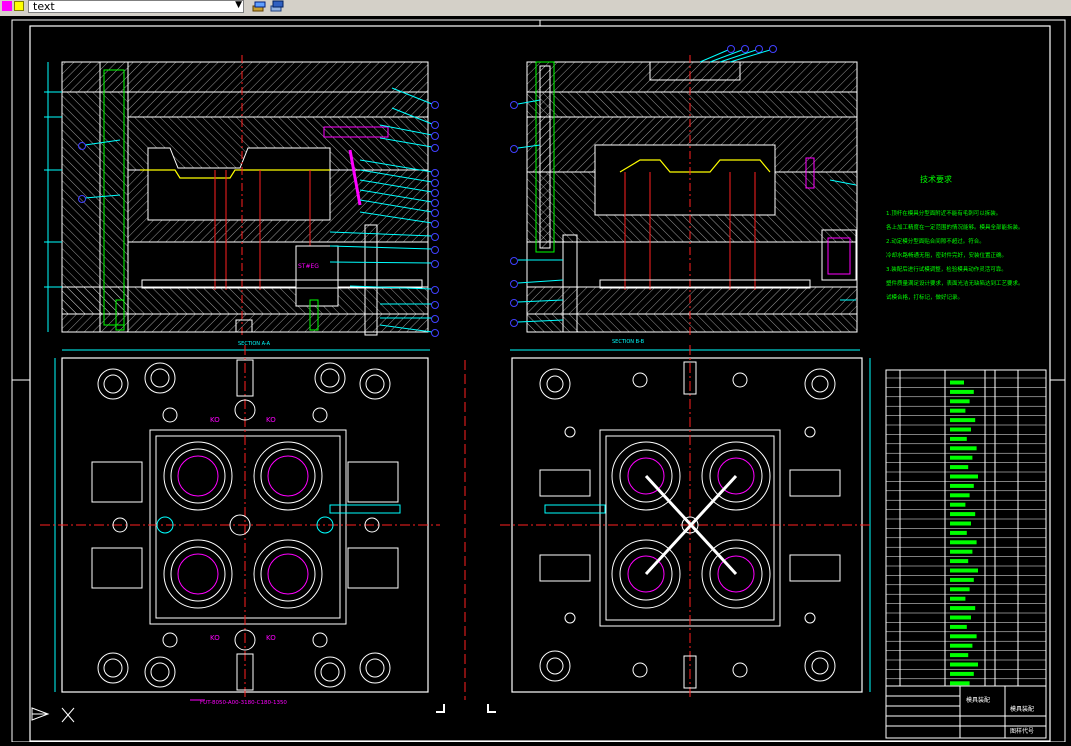 Image resolution: width=1071 pixels, height=746 pixels. I want to click on corner-mark-right, so click(491, 708).